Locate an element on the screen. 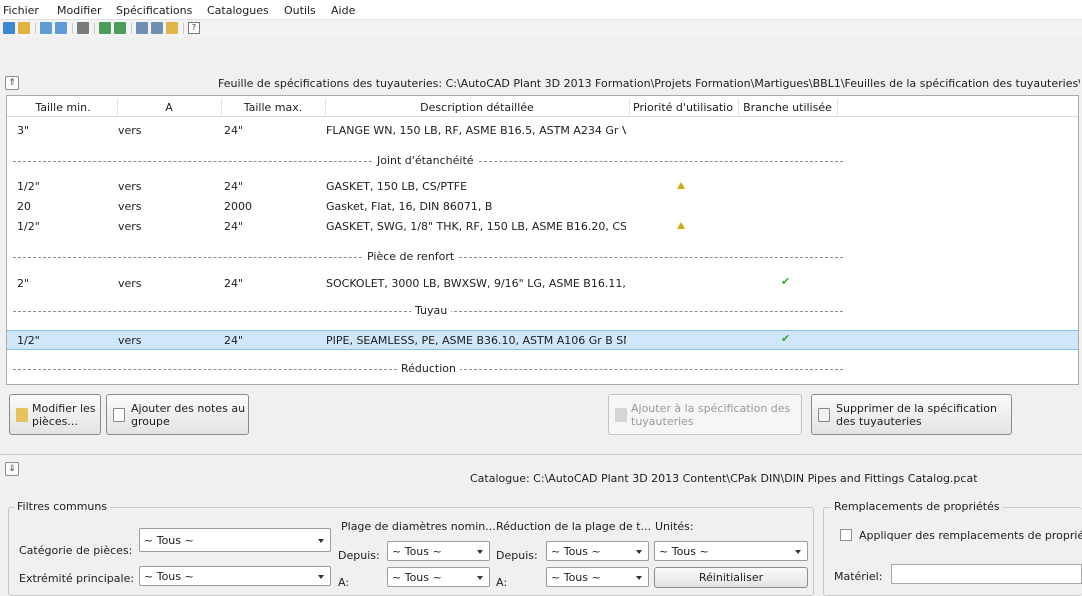  copy-spec-icon is located at coordinates (46, 28).